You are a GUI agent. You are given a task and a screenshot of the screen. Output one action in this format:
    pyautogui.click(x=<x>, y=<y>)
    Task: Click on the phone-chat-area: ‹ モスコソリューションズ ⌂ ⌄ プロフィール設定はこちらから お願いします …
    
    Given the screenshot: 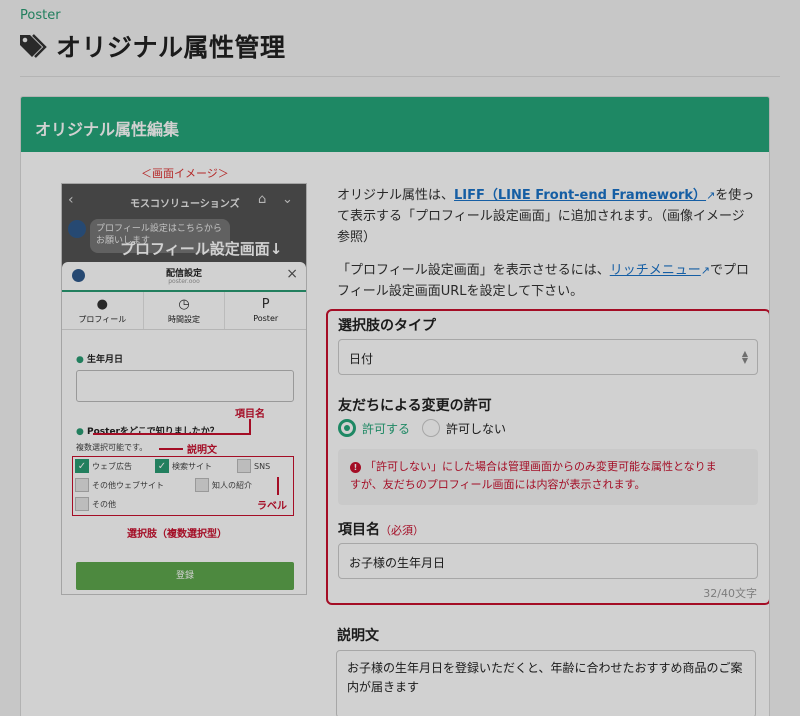 What is the action you would take?
    pyautogui.click(x=184, y=228)
    